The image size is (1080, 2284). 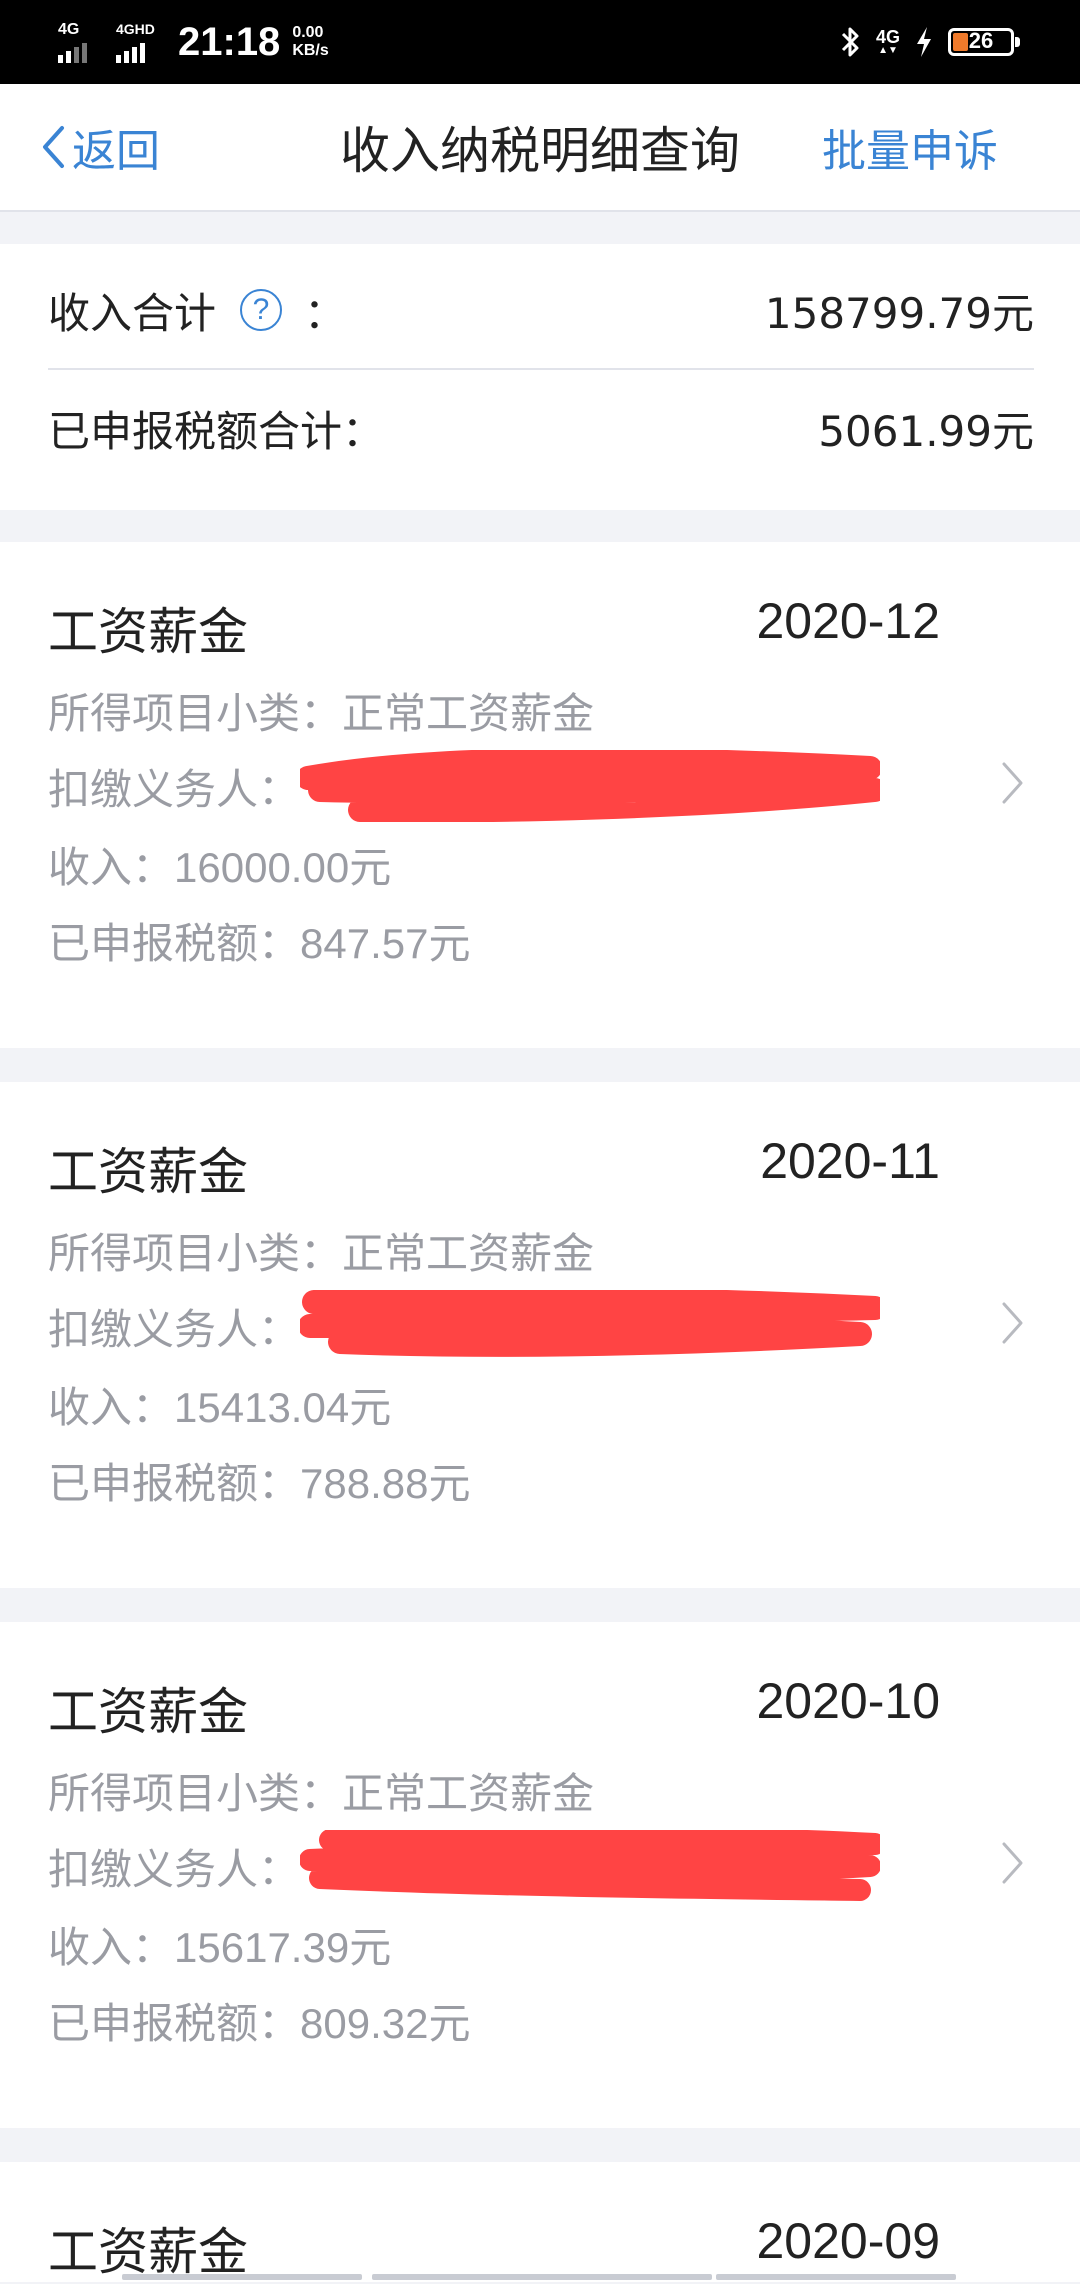 I want to click on status-left: 4G 4GHD 21:18 0.00 KB/s, so click(x=193, y=42).